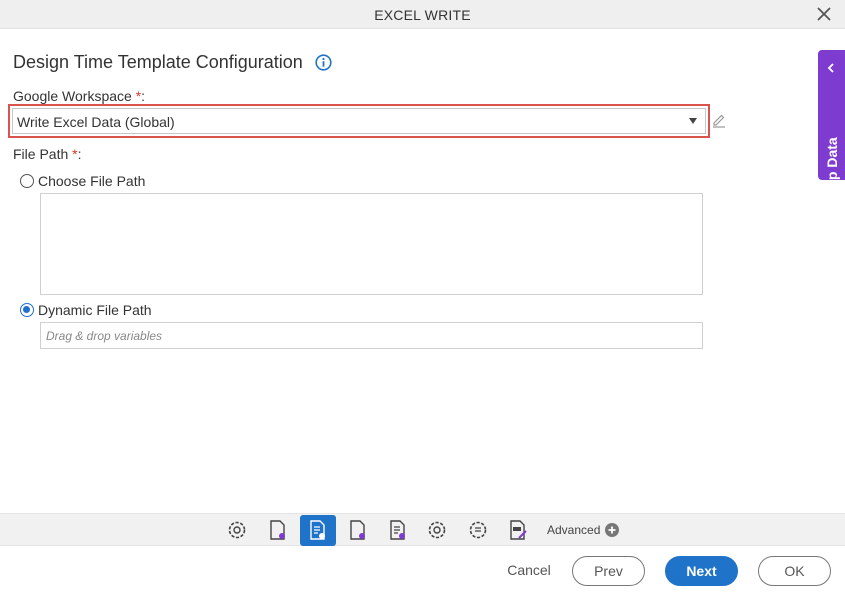 The image size is (845, 594). Describe the element at coordinates (371, 244) in the screenshot. I see `choose-file-path-box` at that location.